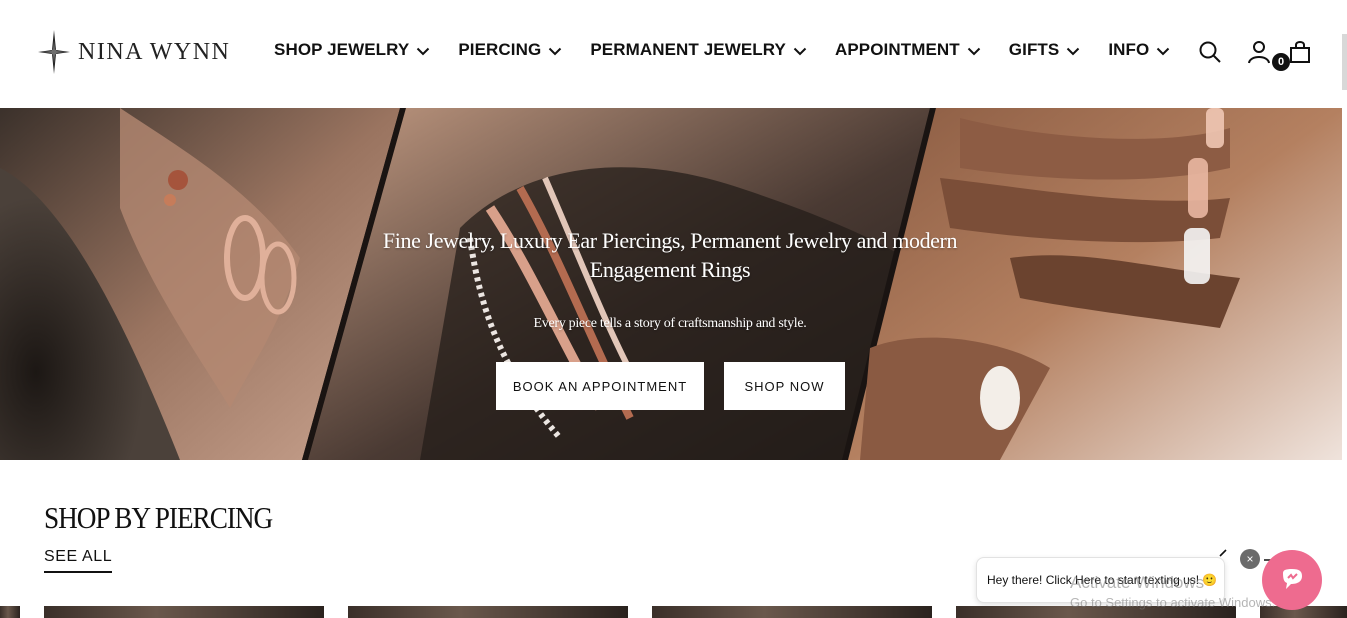  I want to click on nav-label: PIERCING, so click(500, 49).